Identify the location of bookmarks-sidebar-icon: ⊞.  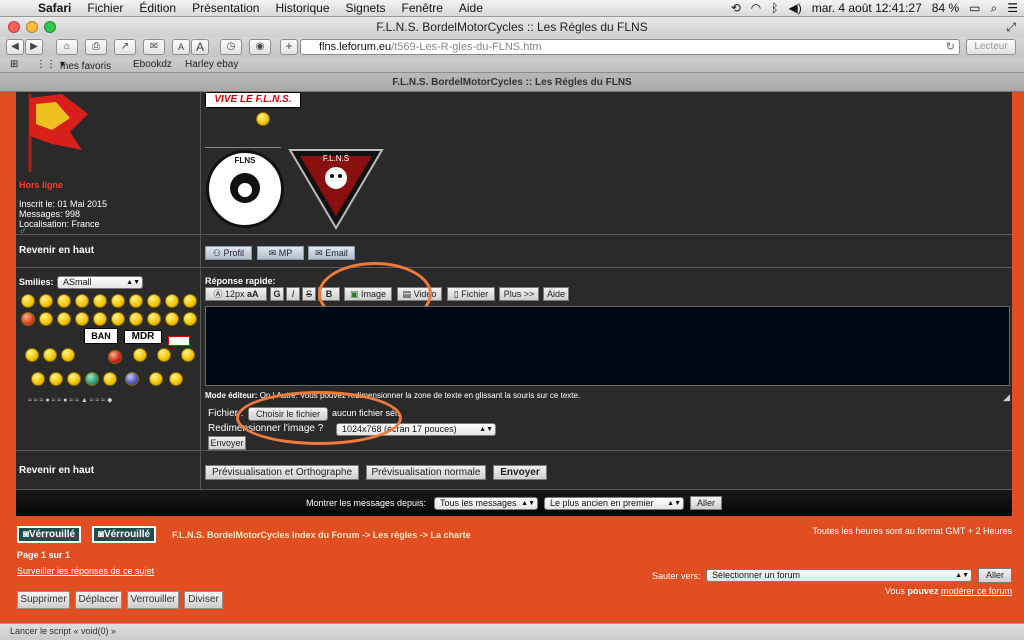
(14, 64).